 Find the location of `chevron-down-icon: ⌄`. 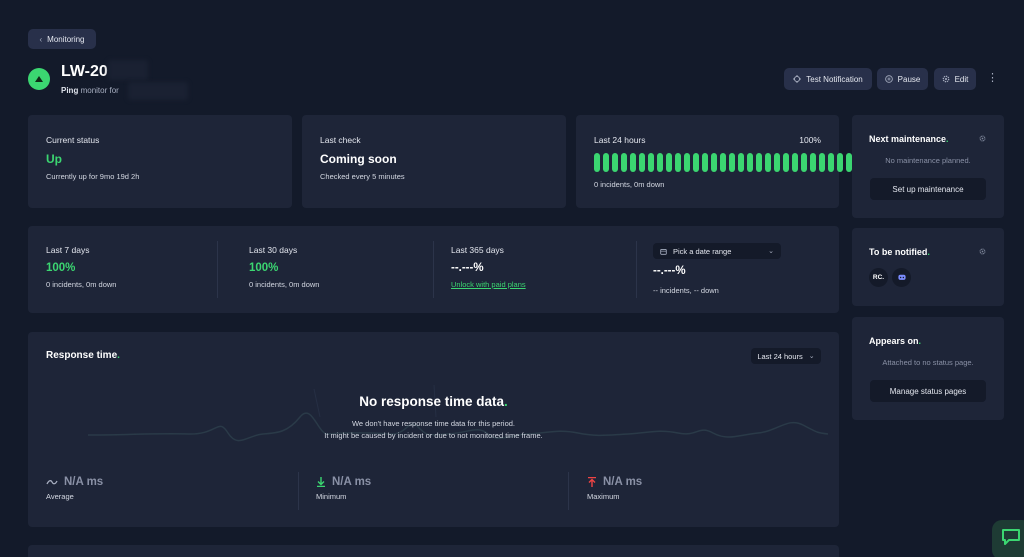

chevron-down-icon: ⌄ is located at coordinates (811, 356).